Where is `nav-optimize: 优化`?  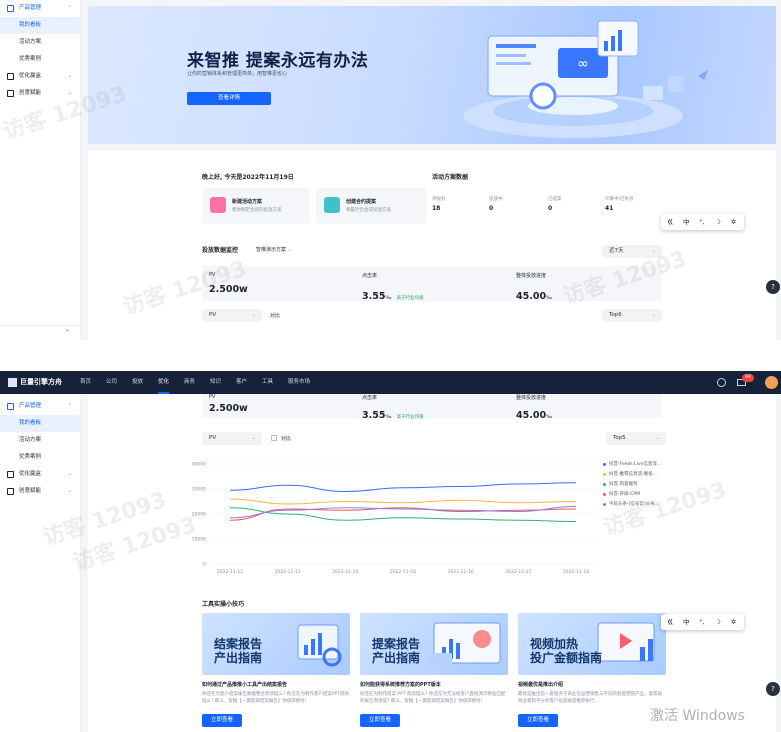
nav-optimize: 优化 is located at coordinates (164, 382).